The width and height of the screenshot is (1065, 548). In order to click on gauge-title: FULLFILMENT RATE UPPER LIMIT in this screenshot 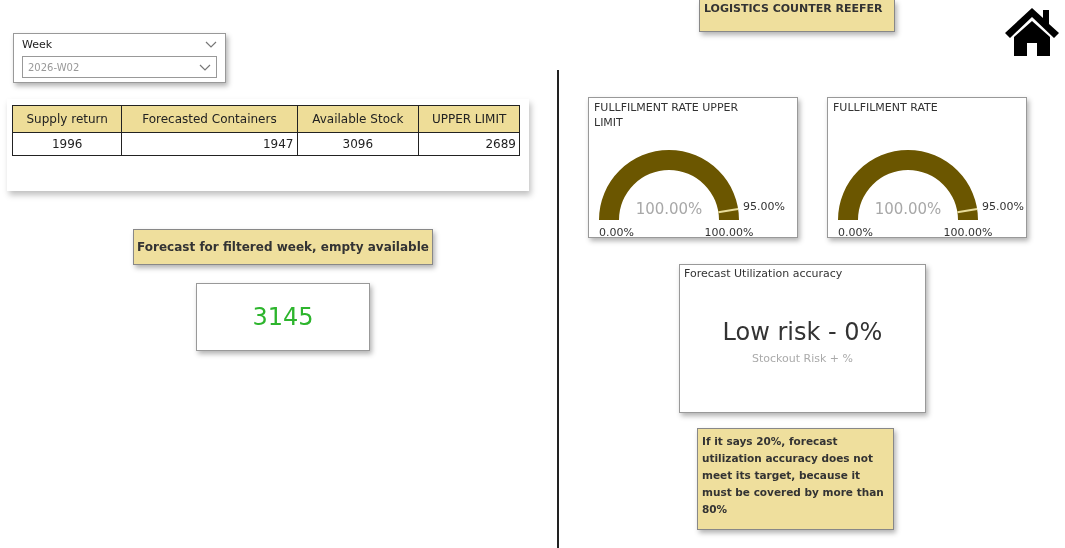, I will do `click(666, 115)`.